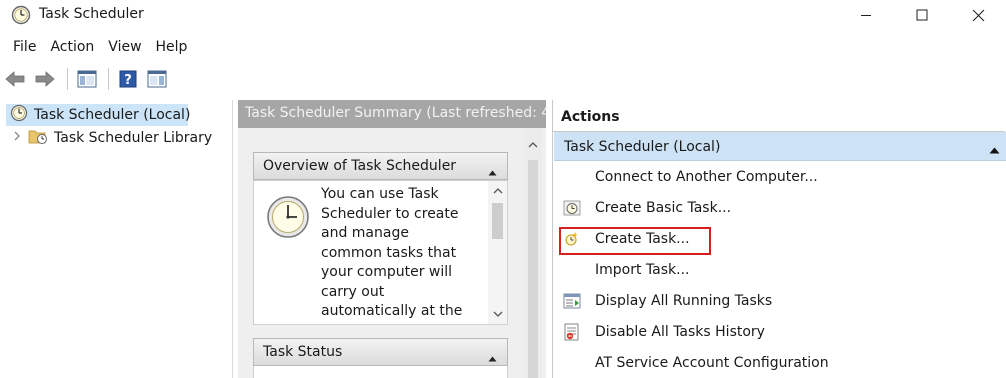 Image resolution: width=1006 pixels, height=378 pixels. What do you see at coordinates (380, 372) in the screenshot?
I see `task-status-section-body` at bounding box center [380, 372].